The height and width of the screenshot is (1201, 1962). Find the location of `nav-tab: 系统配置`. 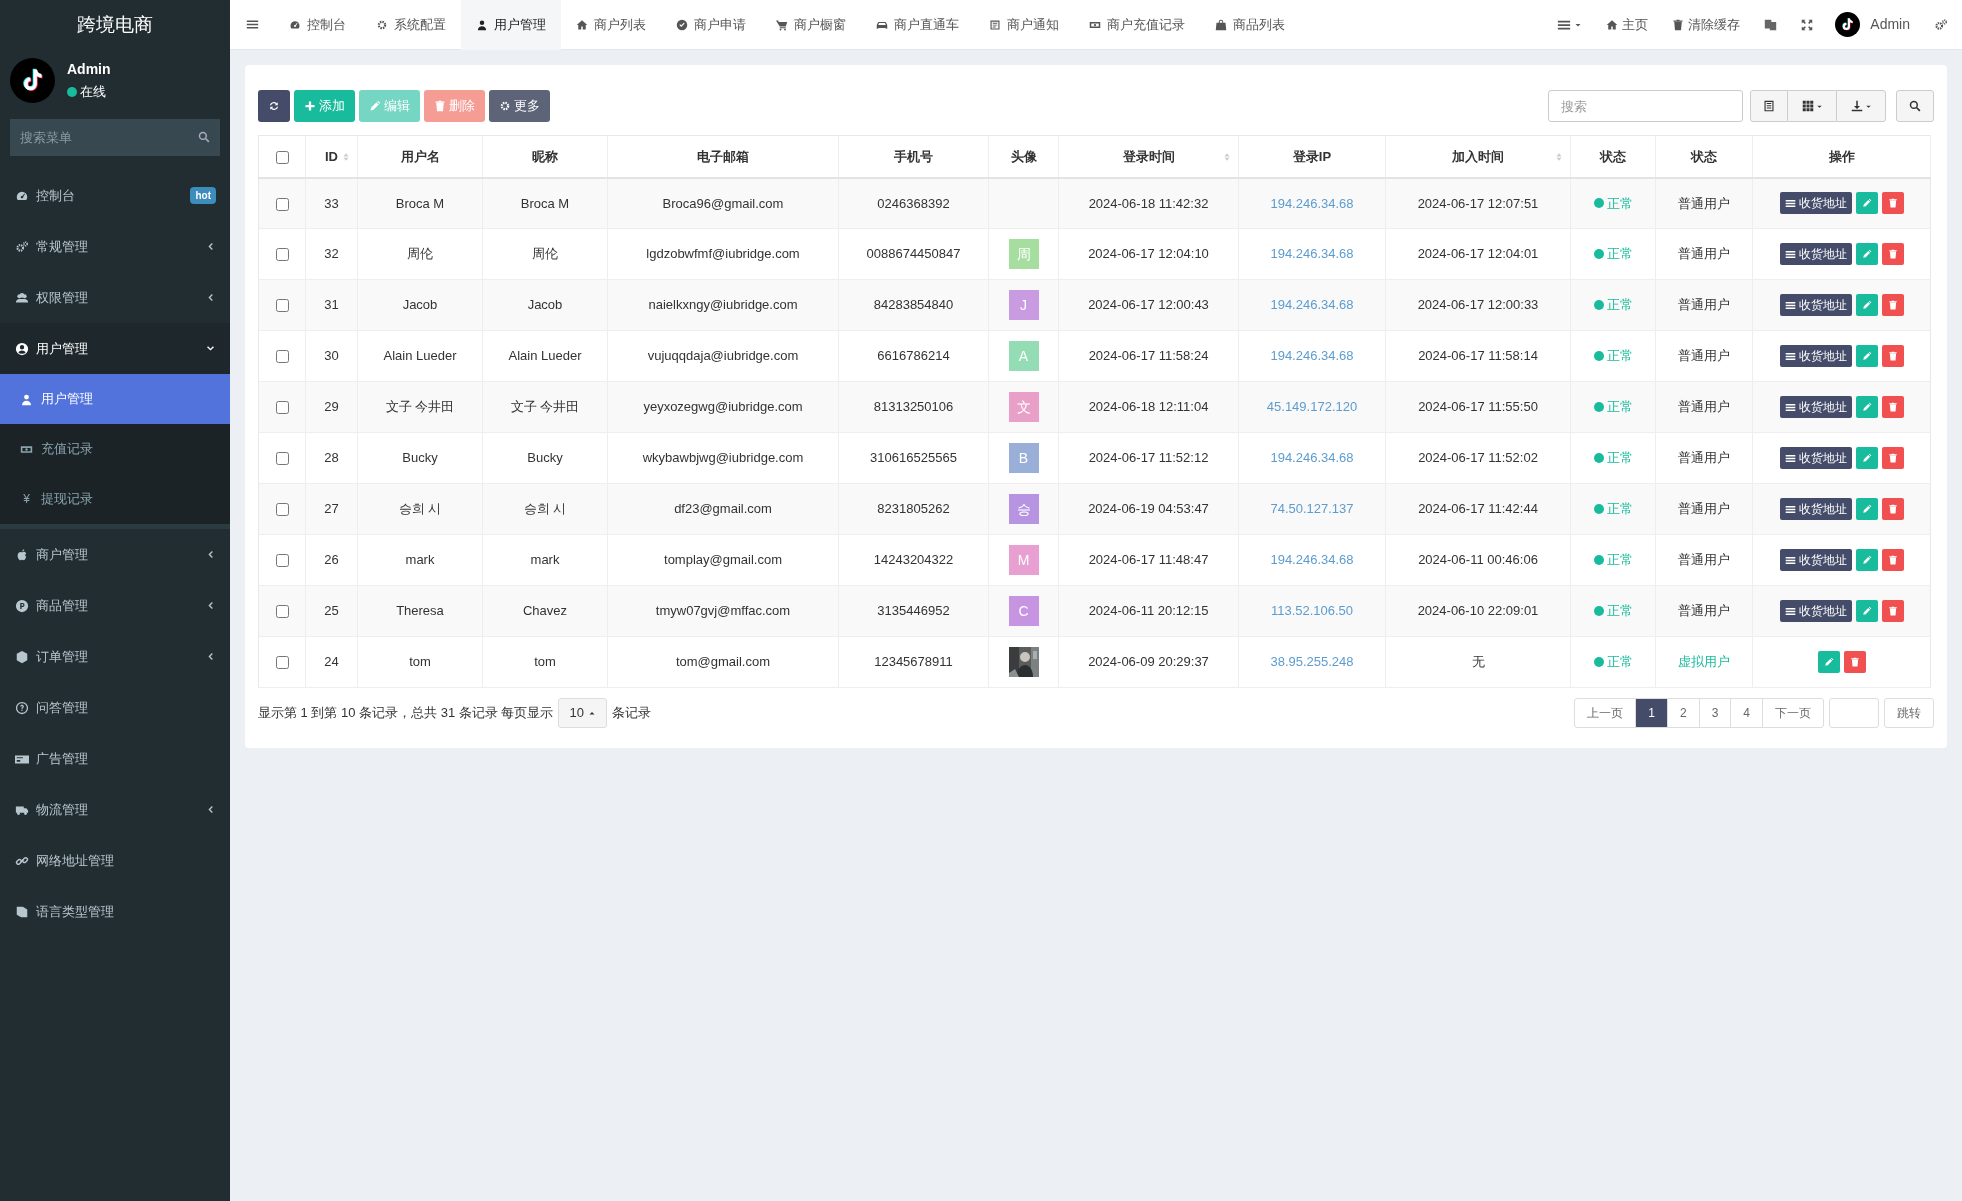

nav-tab: 系统配置 is located at coordinates (411, 25).